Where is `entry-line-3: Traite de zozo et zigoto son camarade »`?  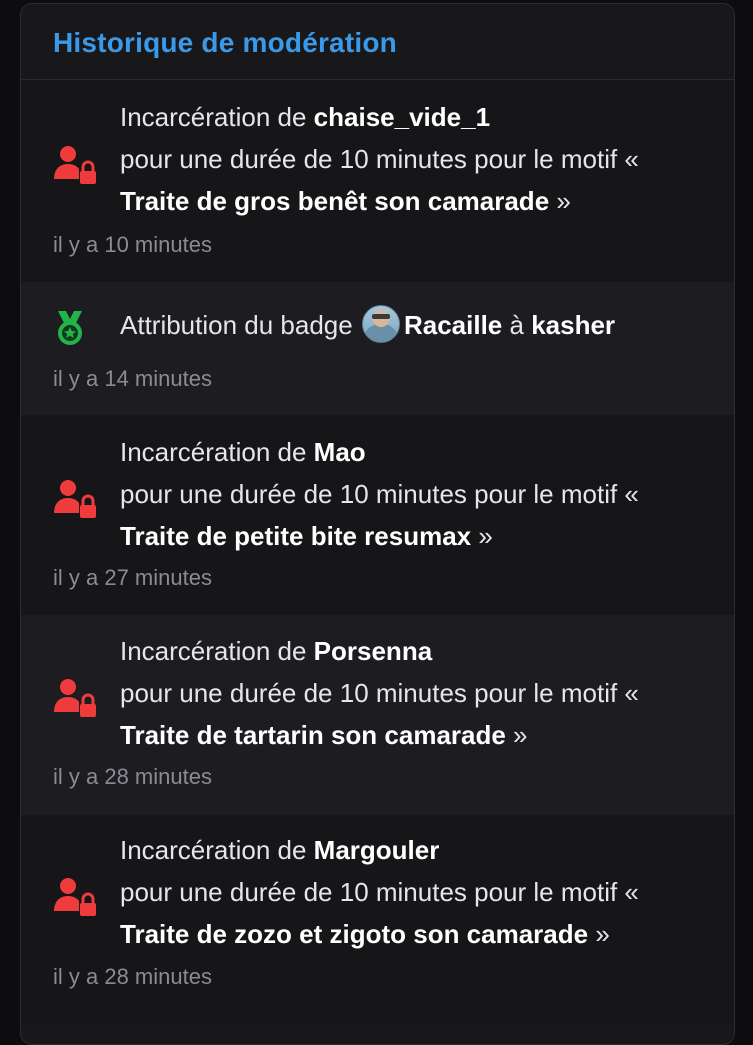
entry-line-3: Traite de zozo et zigoto son camarade » is located at coordinates (365, 934).